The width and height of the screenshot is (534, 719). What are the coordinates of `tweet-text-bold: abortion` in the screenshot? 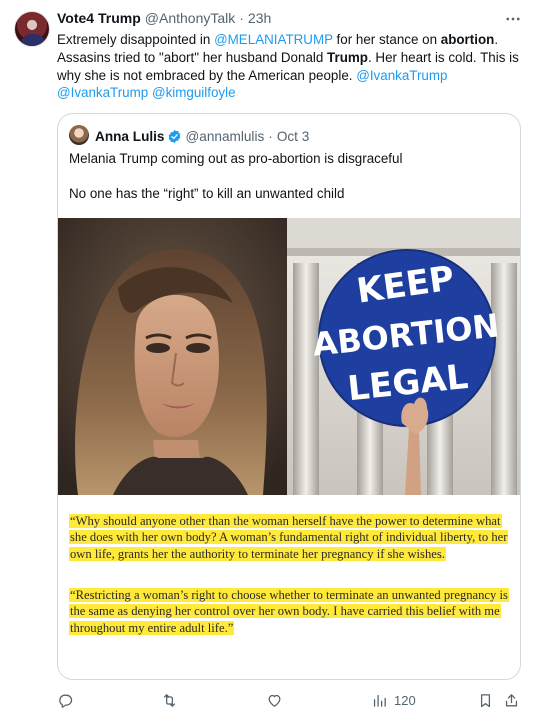 It's located at (467, 39).